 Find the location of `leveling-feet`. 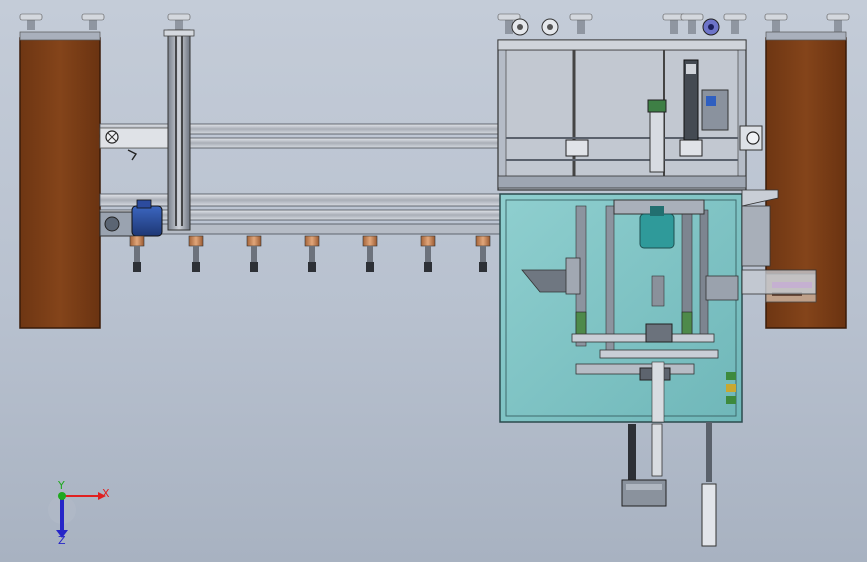

leveling-feet is located at coordinates (434, 24).